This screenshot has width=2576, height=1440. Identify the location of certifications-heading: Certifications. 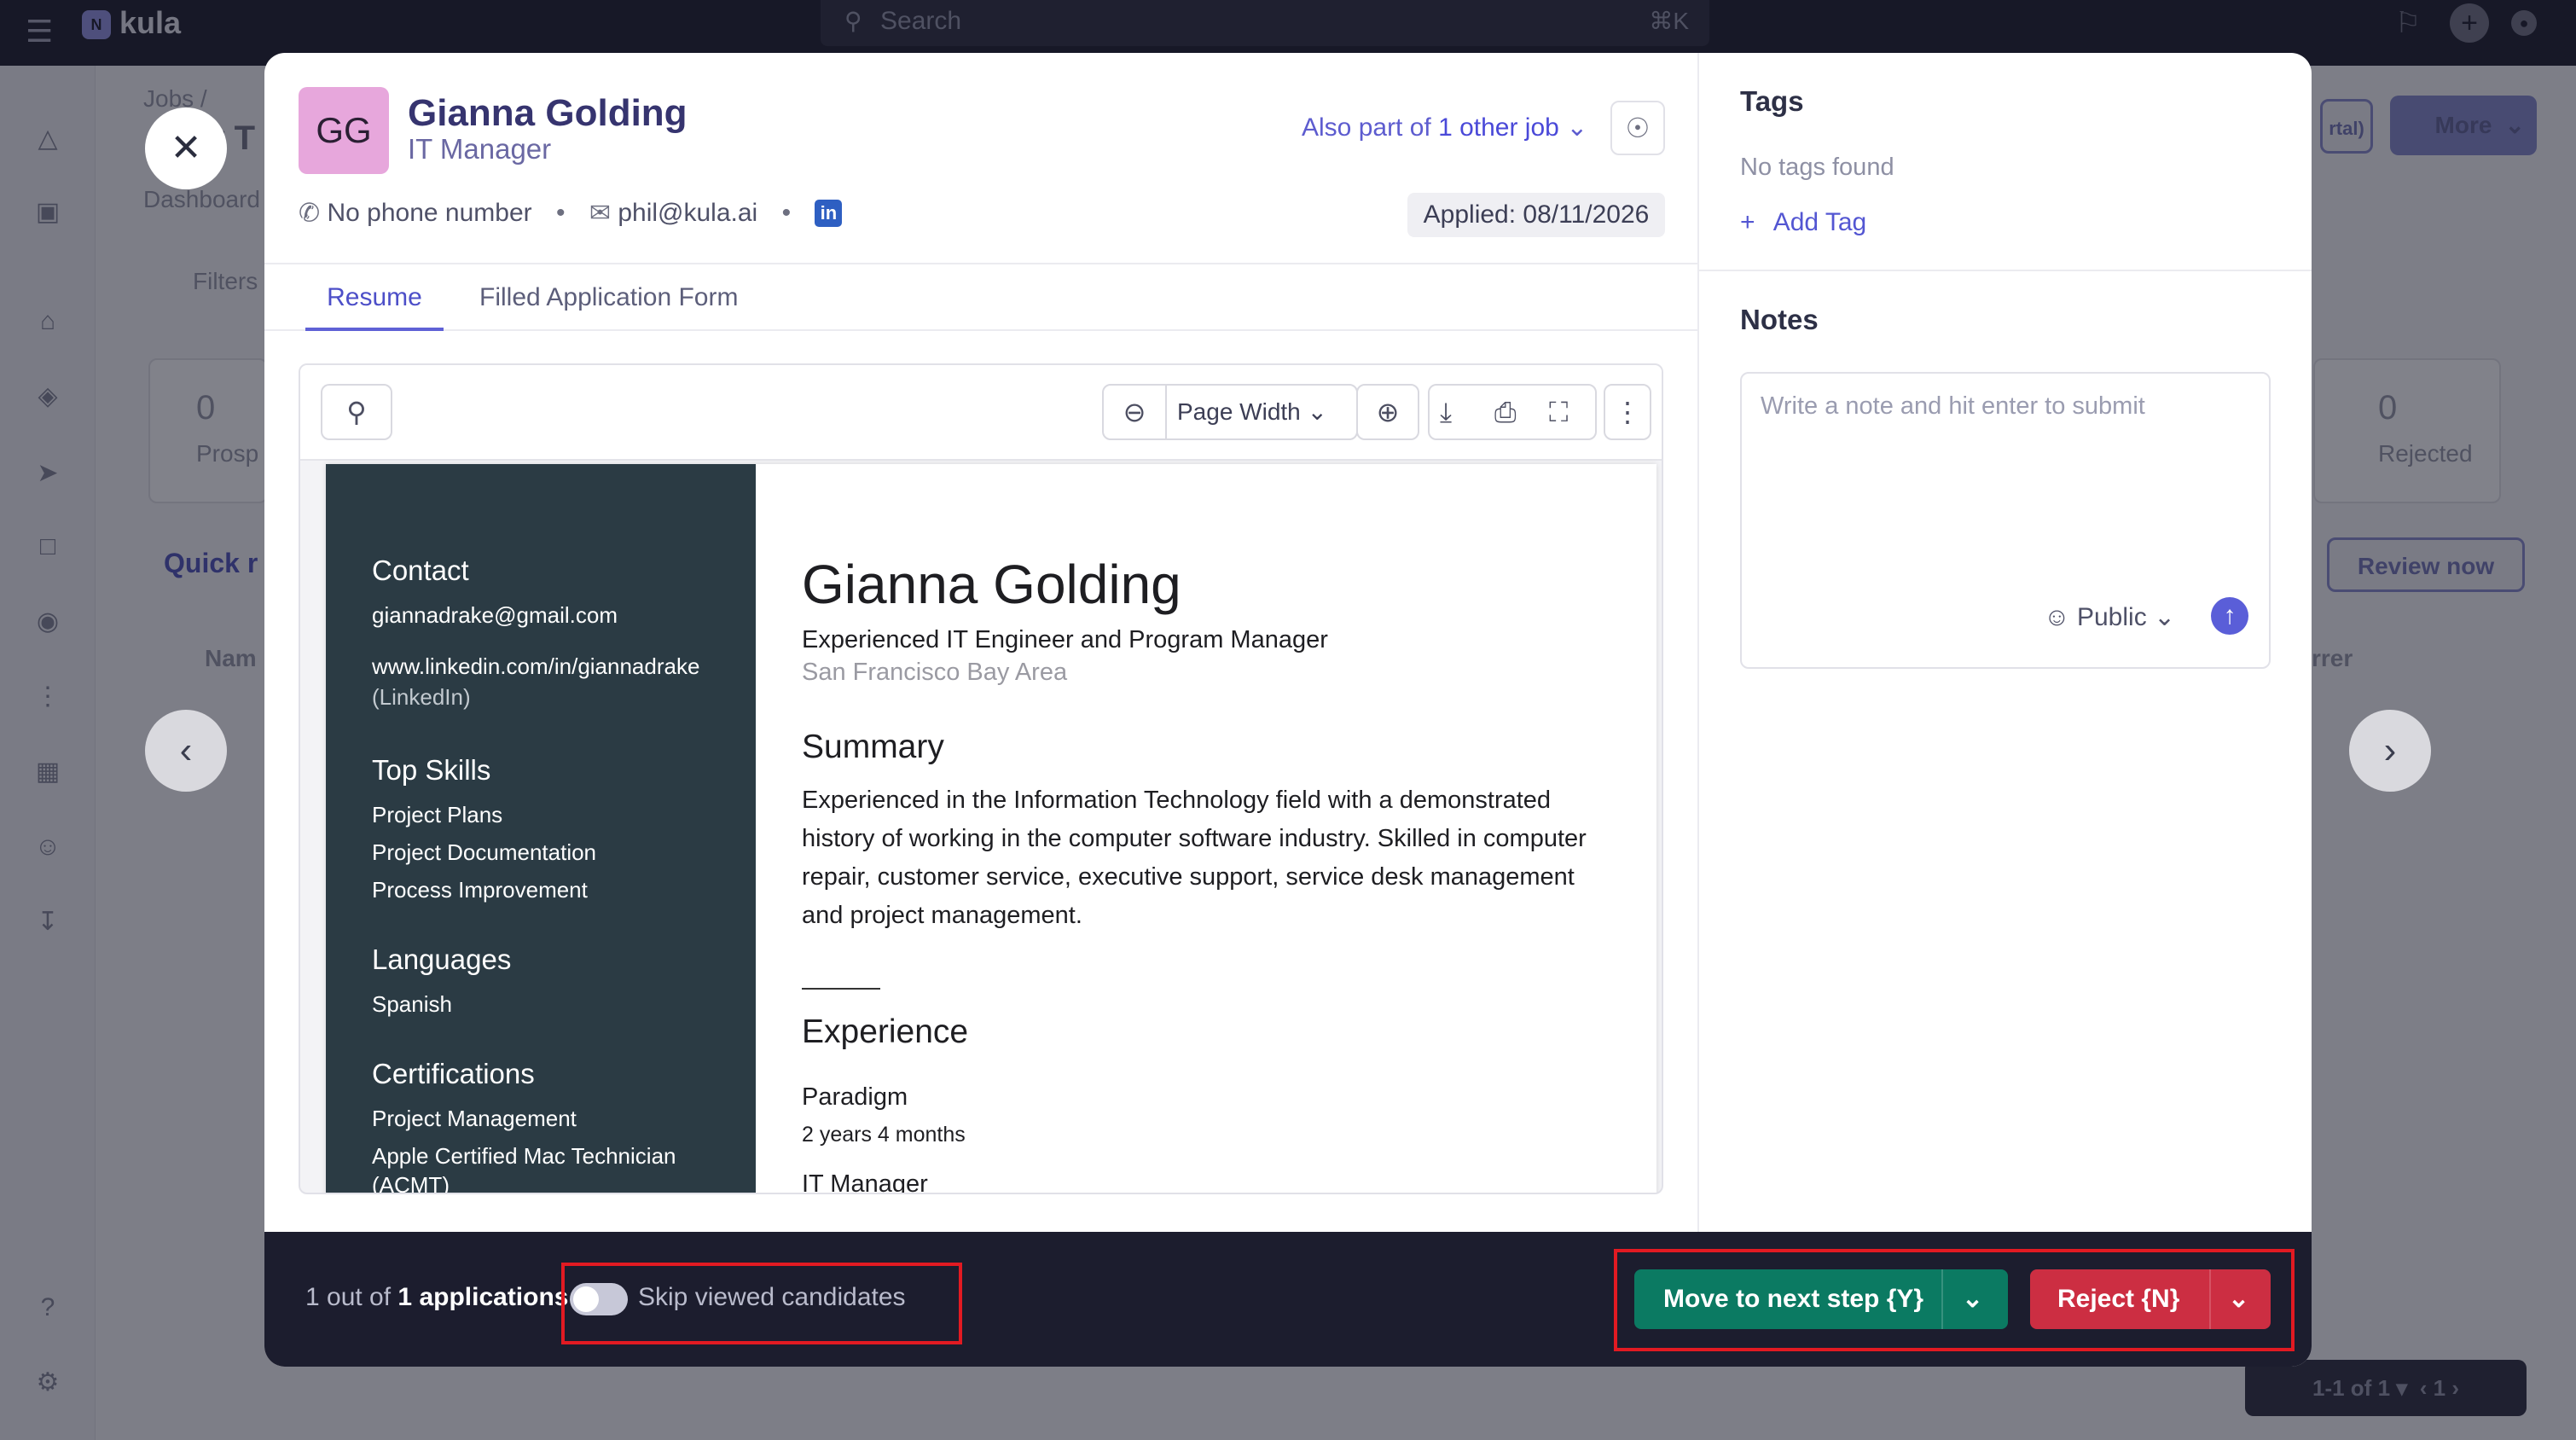
(453, 1074).